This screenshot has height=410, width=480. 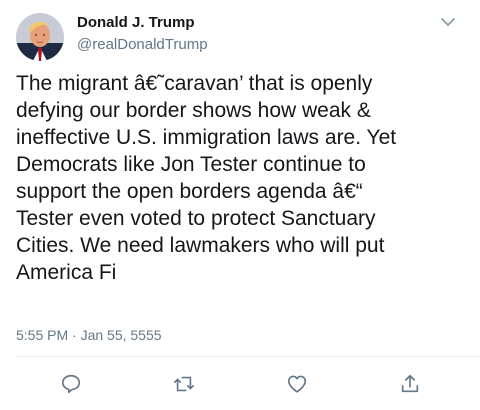 What do you see at coordinates (193, 110) in the screenshot?
I see `tweet-text-line: defying our border shows how weak &` at bounding box center [193, 110].